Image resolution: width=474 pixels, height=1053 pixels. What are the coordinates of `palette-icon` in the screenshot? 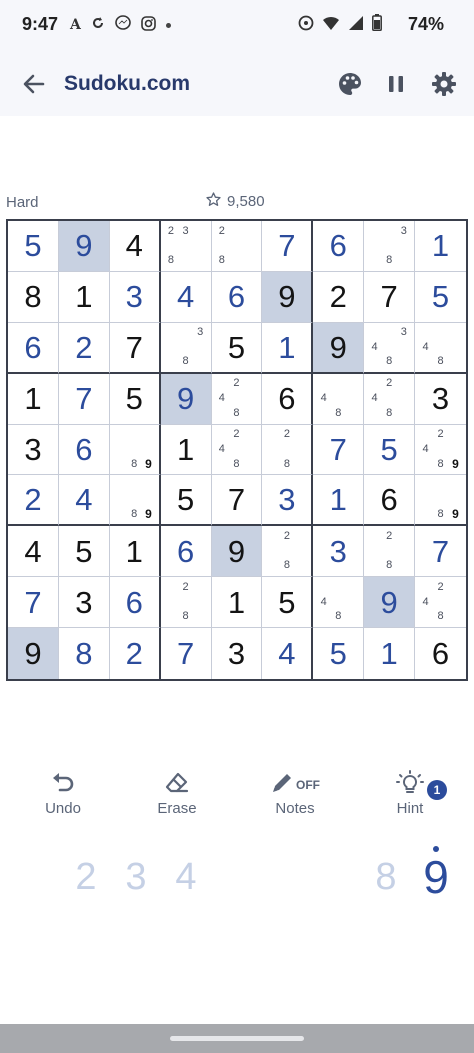 It's located at (350, 84).